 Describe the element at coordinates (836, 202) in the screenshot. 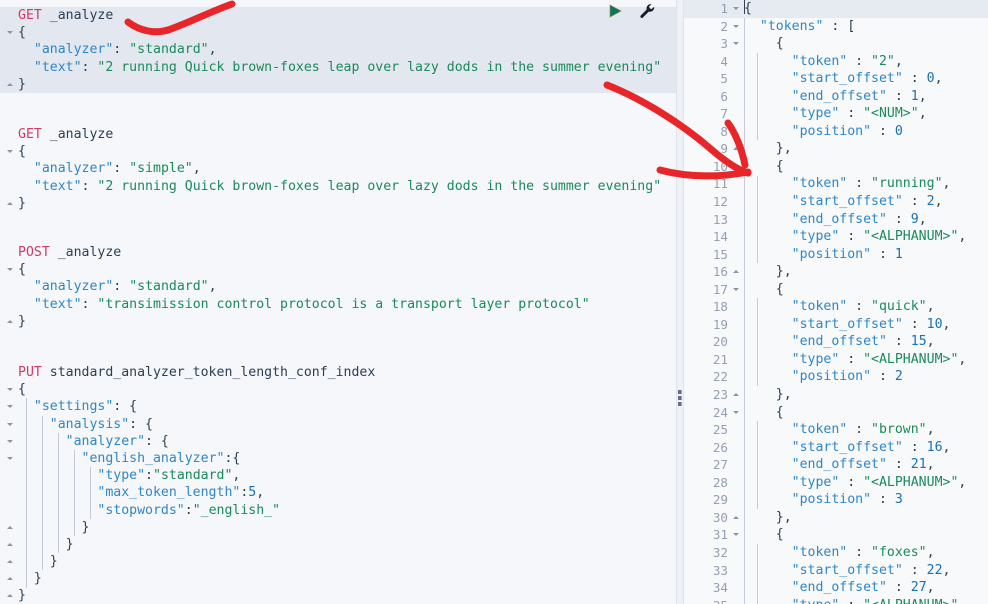

I see `response-line: 12 "start_offset" : 2,` at that location.